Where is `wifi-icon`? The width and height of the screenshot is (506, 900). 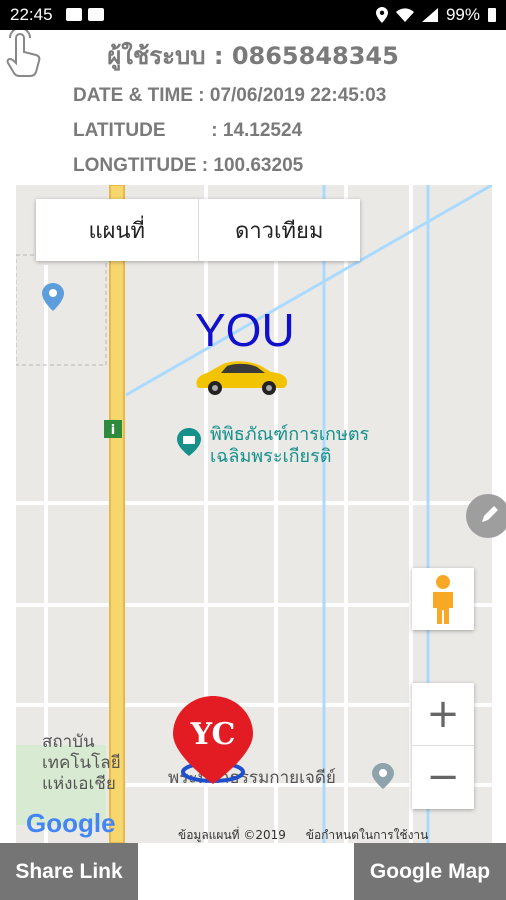
wifi-icon is located at coordinates (404, 15).